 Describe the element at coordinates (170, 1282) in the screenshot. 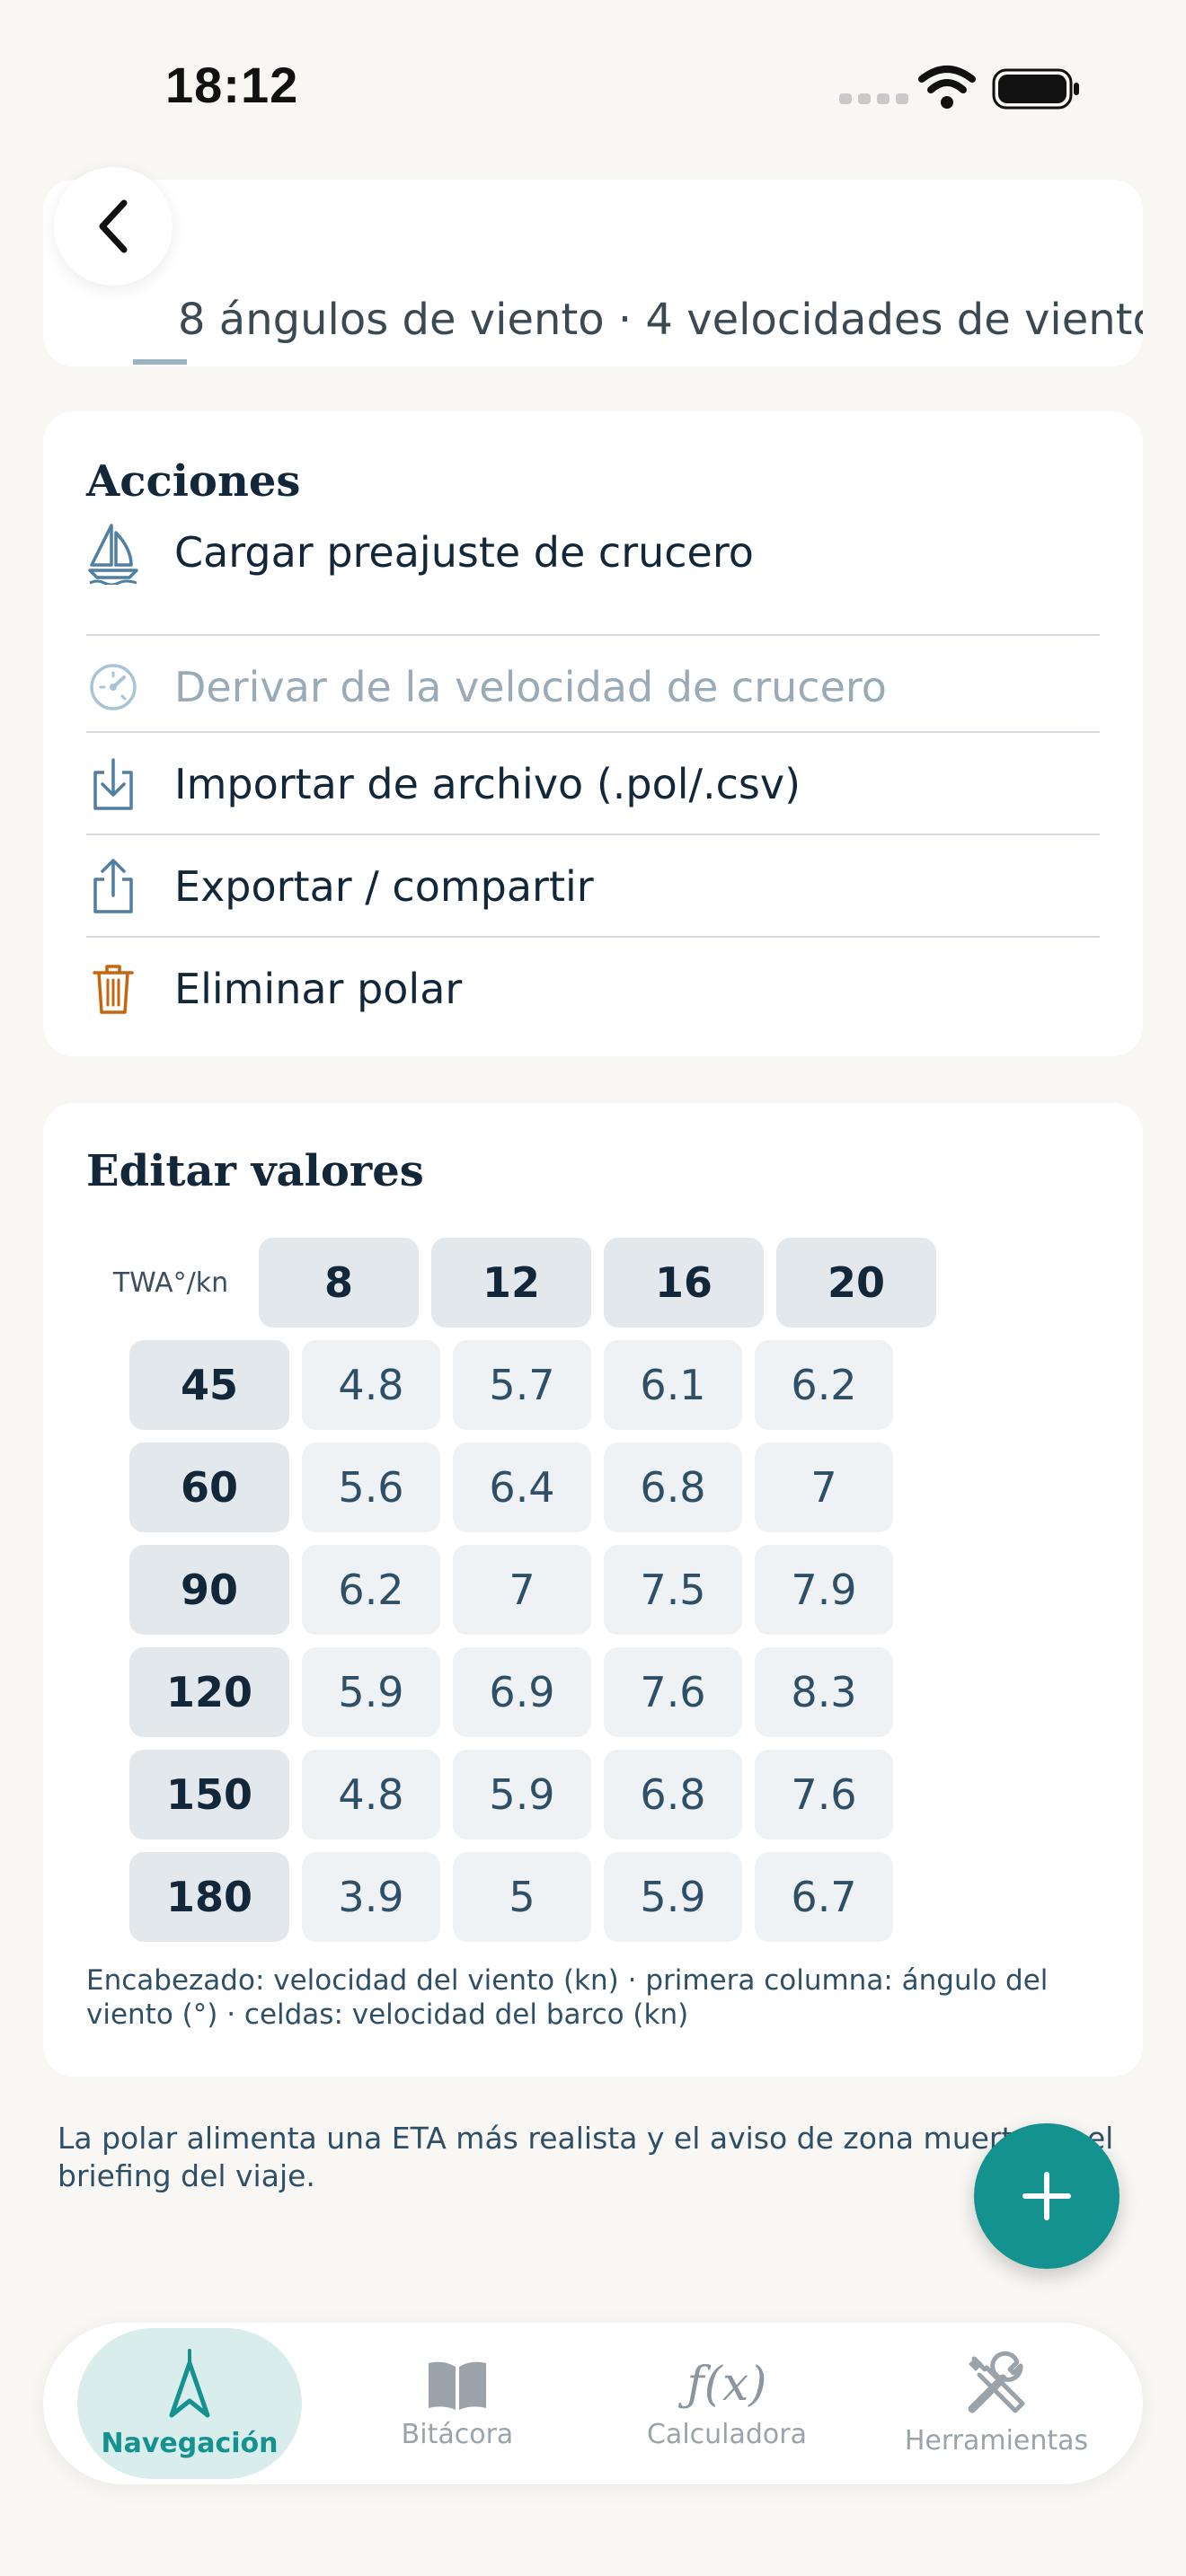

I see `corner-label: TWA°/kn` at that location.